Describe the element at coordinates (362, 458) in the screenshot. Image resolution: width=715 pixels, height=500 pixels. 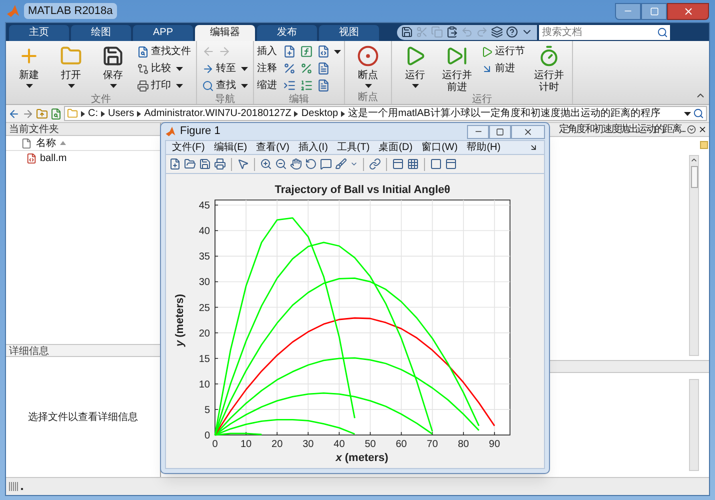
I see `x-axis-label: x (meters)` at that location.